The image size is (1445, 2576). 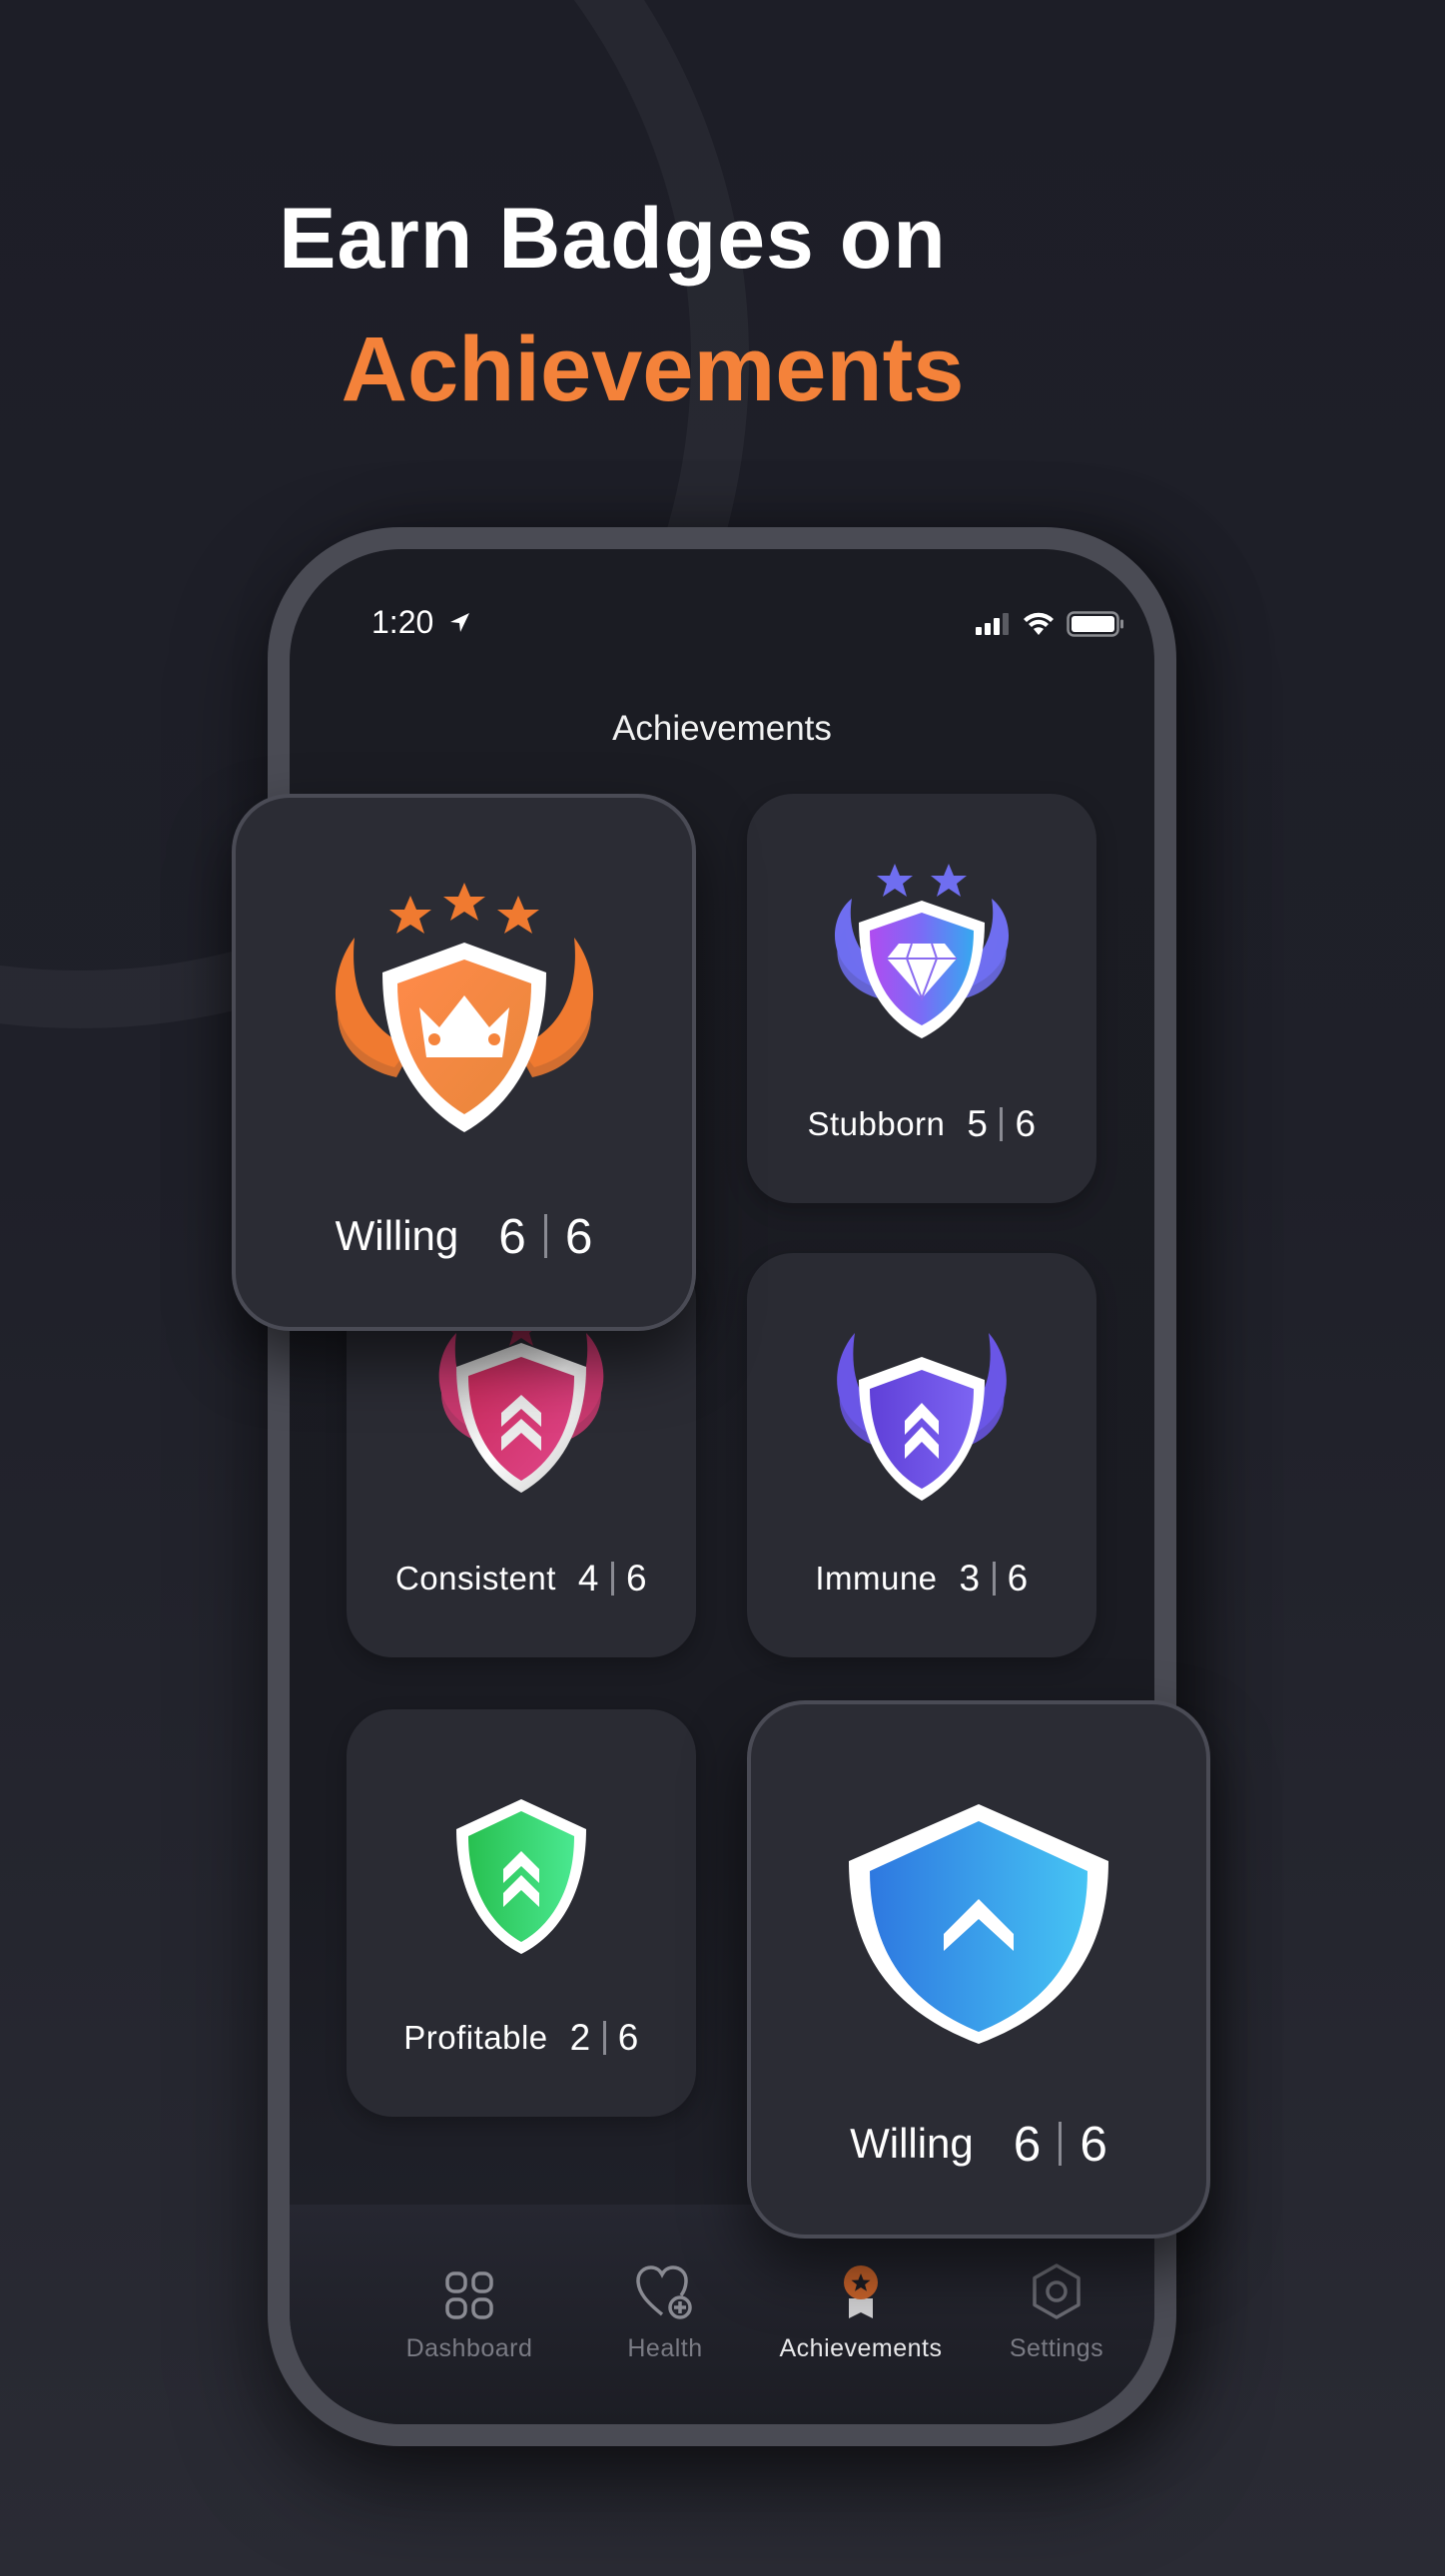 What do you see at coordinates (665, 2348) in the screenshot?
I see `tab-health-label: Health` at bounding box center [665, 2348].